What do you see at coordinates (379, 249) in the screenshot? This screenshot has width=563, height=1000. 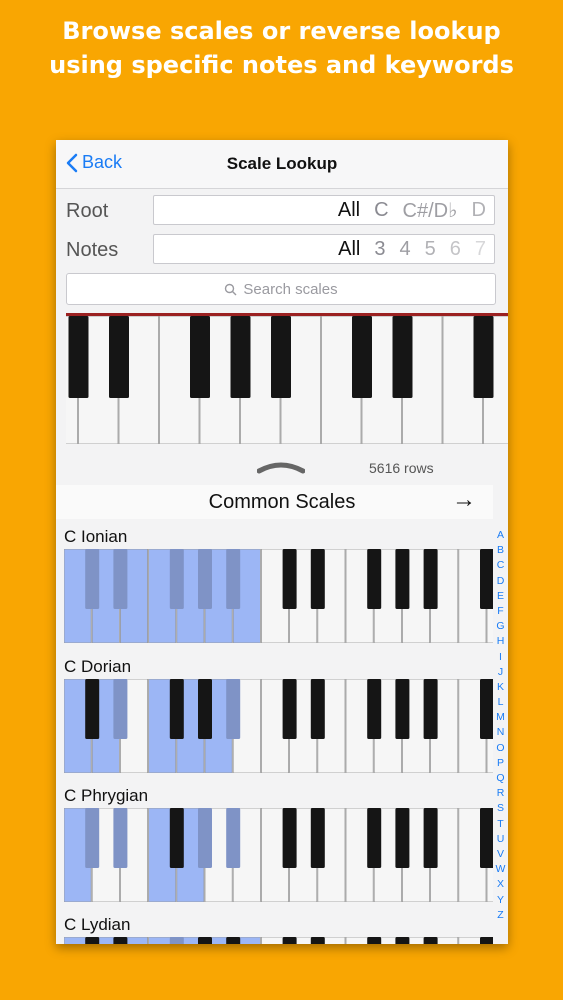 I see `notes-option: 3` at bounding box center [379, 249].